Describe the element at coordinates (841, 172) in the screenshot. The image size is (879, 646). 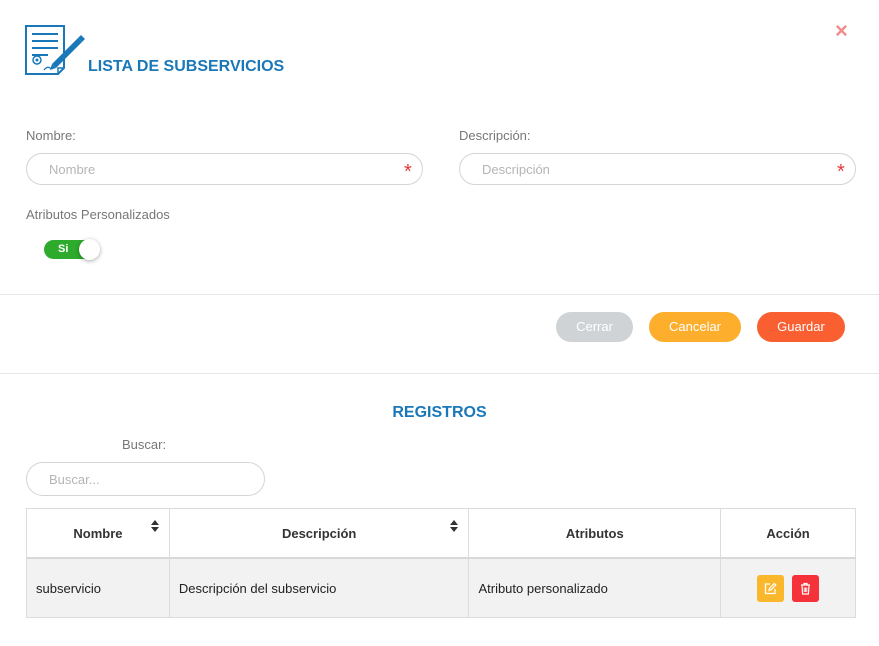
I see `descripcion-required-mark: *` at that location.